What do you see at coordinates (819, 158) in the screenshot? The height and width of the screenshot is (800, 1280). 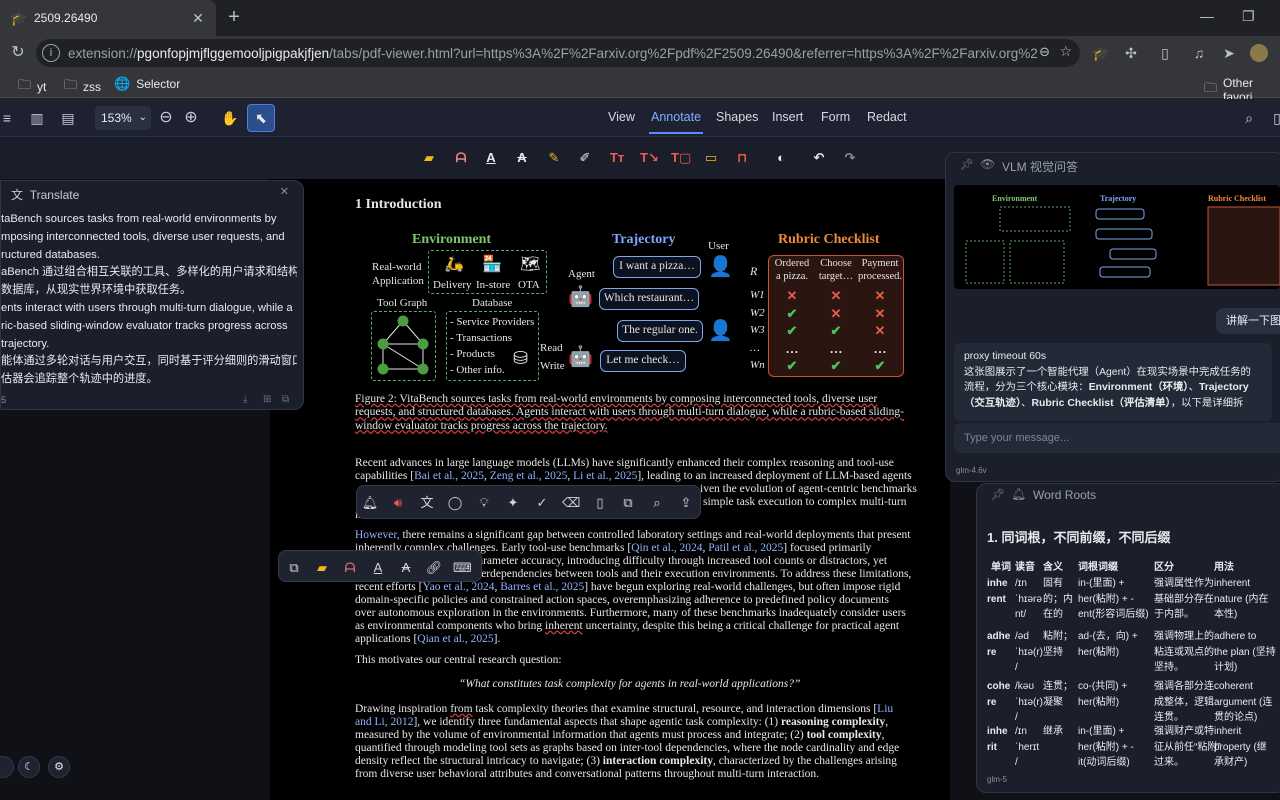 I see `undo-icon: ↶` at bounding box center [819, 158].